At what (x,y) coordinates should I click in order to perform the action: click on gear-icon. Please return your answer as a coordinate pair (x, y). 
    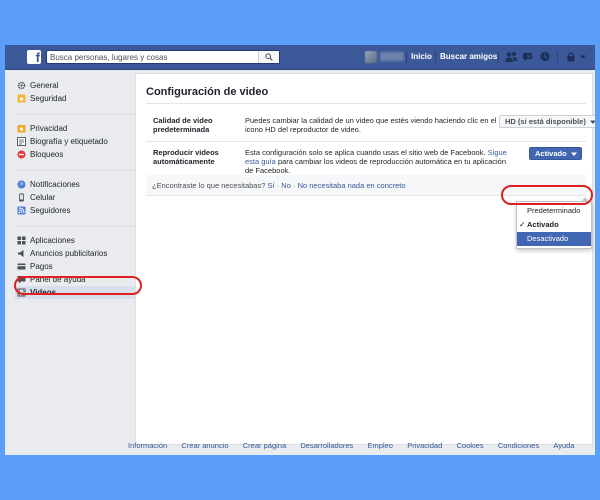
    Looking at the image, I should click on (21, 85).